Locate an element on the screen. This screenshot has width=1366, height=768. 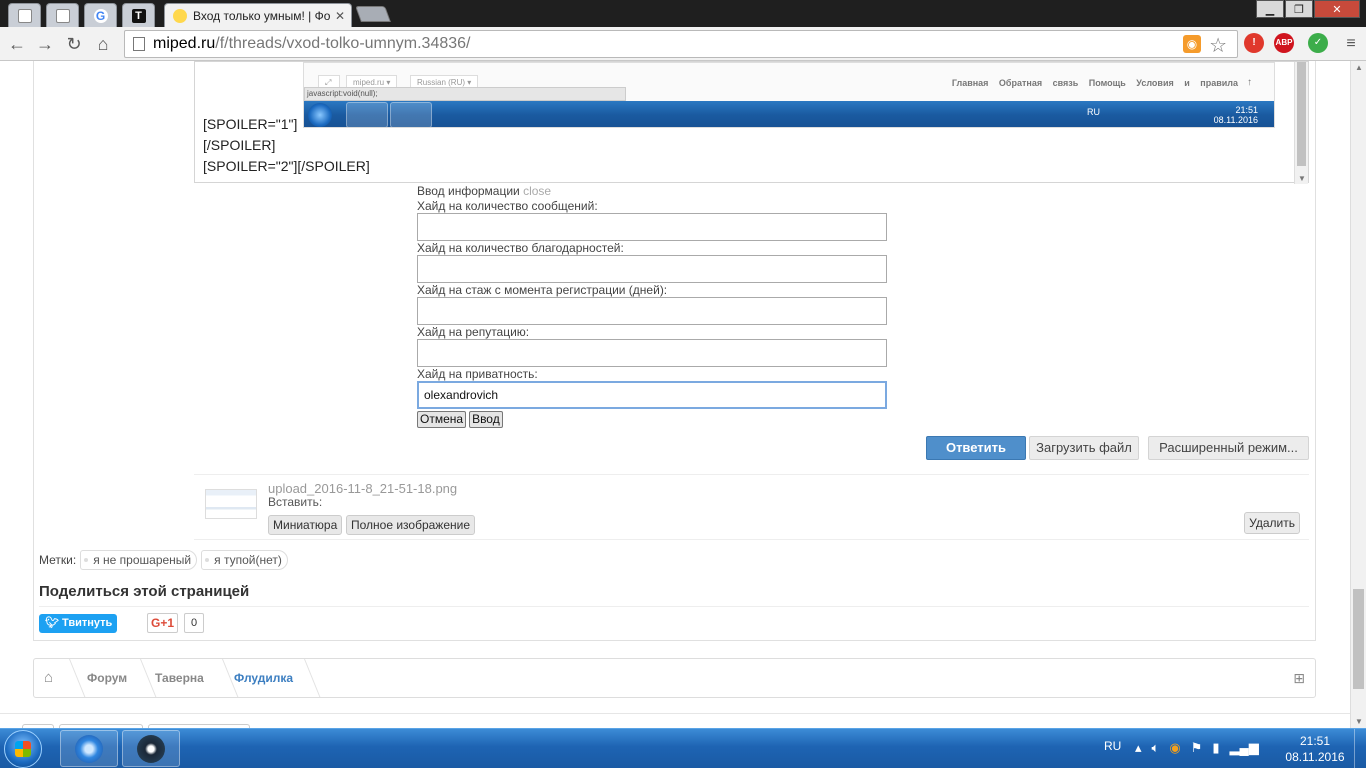
thread-tags: Метки: я не прошареный я тупой(нет) is located at coordinates (163, 560).